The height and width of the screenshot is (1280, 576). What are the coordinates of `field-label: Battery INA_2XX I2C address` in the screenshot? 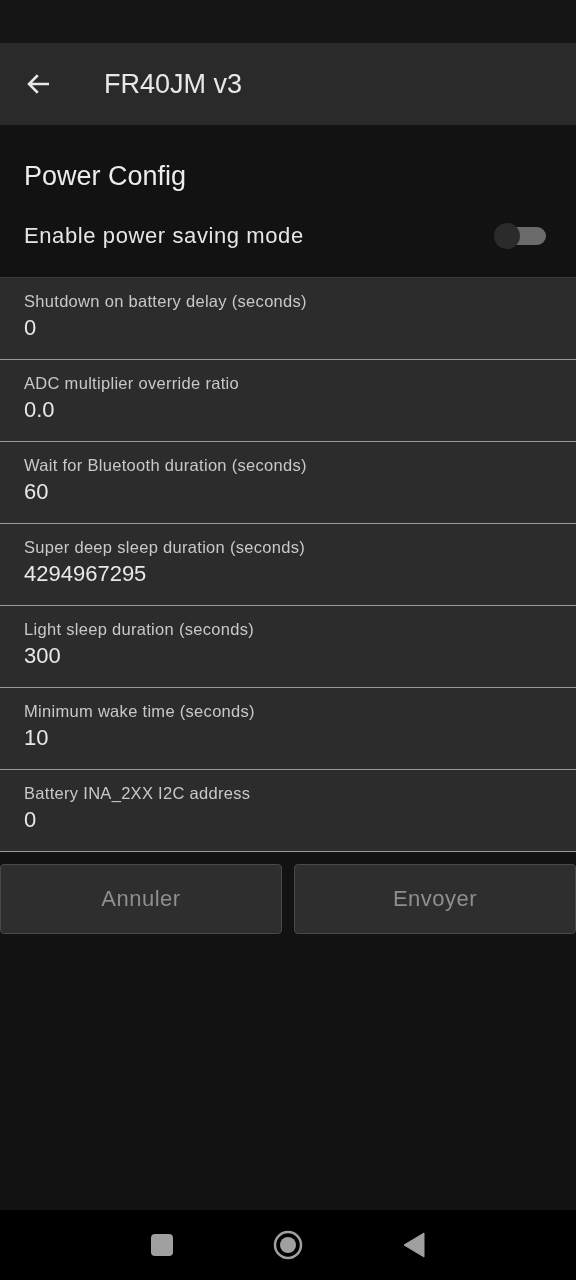 It's located at (138, 793).